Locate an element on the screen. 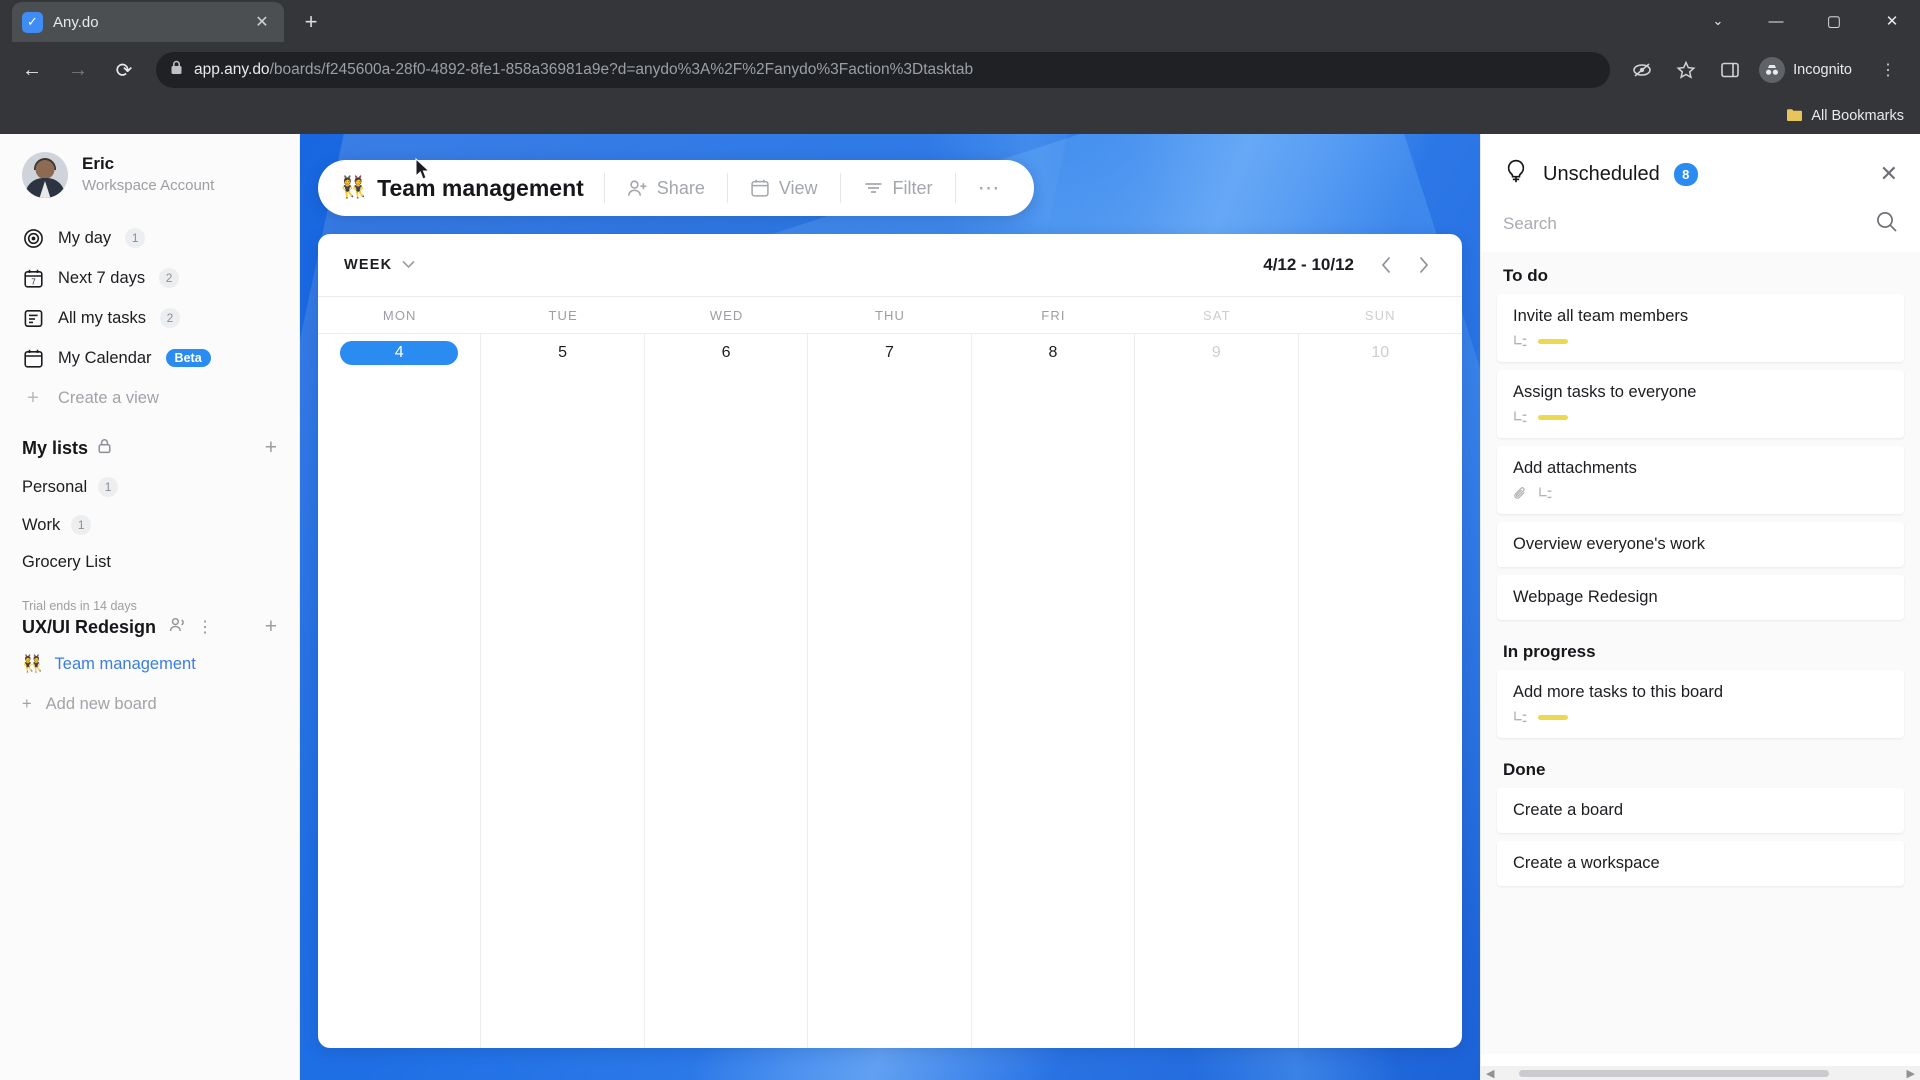 This screenshot has height=1080, width=1920. sidebar-item-label: My Calendar is located at coordinates (105, 357).